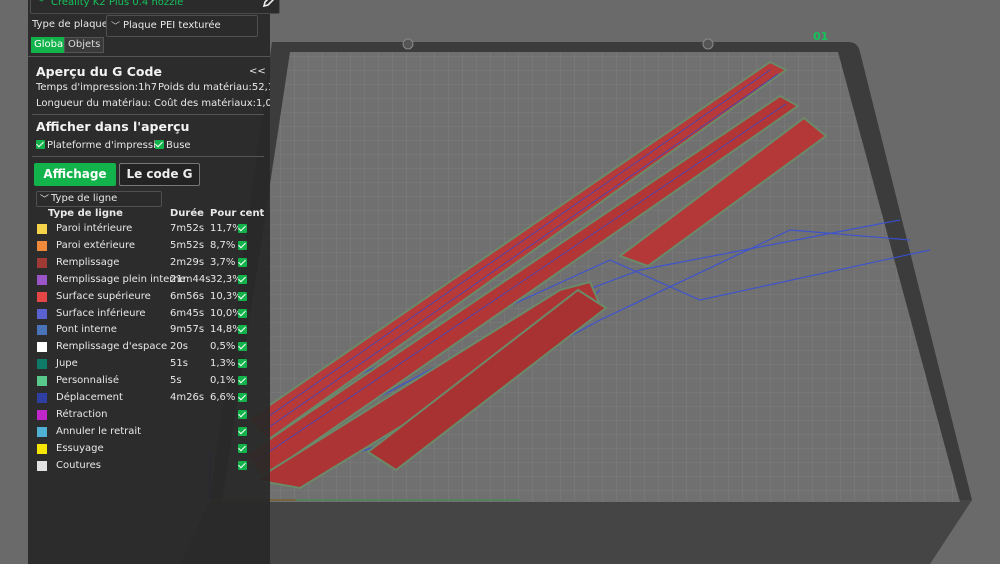  I want to click on plate-type-dropdown: ﹀ Plaque PEI texturée, so click(182, 26).